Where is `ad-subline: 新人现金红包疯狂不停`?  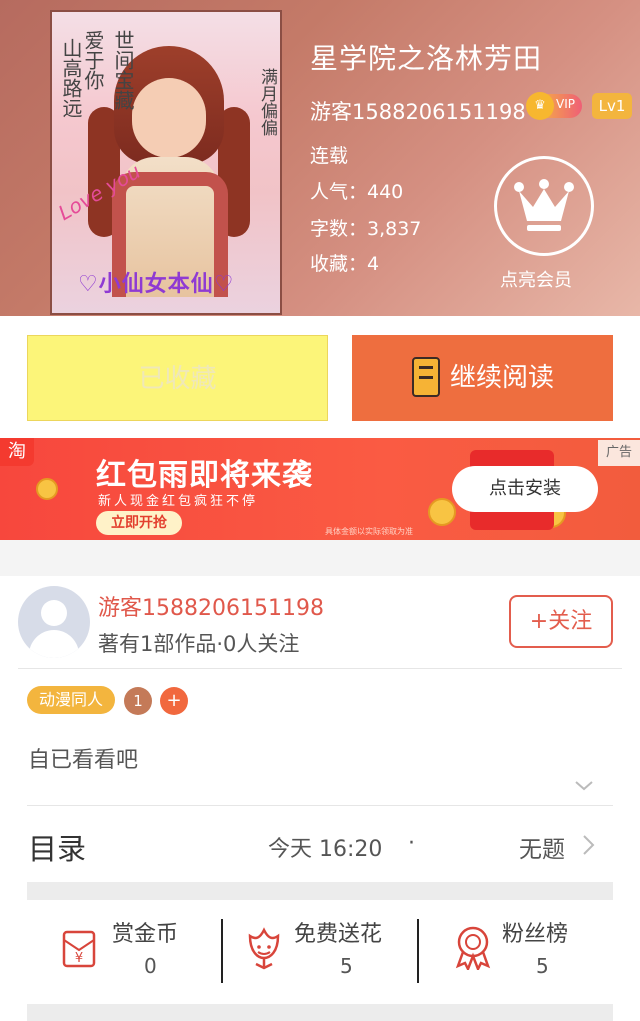
ad-subline: 新人现金红包疯狂不停 is located at coordinates (178, 501).